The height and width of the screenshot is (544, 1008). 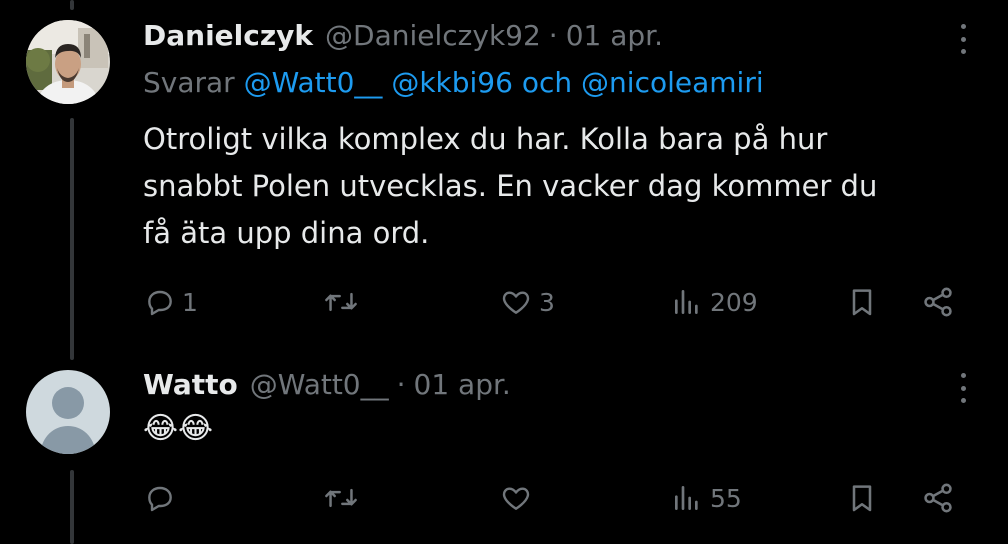 I want to click on avatar-watto, so click(x=68, y=412).